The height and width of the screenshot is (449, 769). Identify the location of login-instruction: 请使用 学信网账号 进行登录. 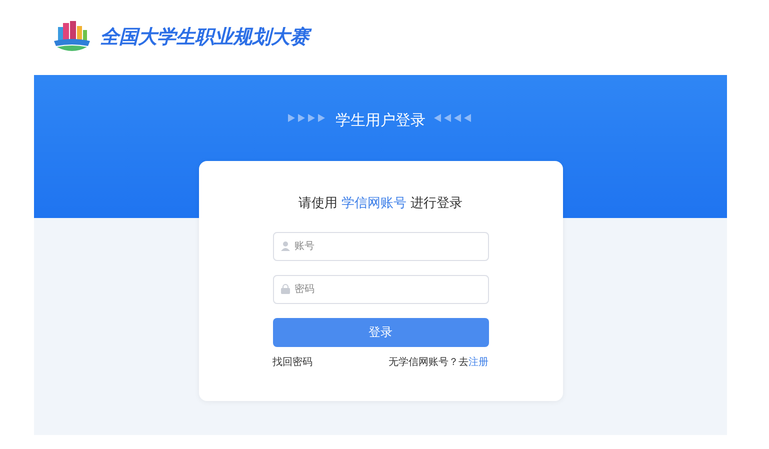
(380, 204).